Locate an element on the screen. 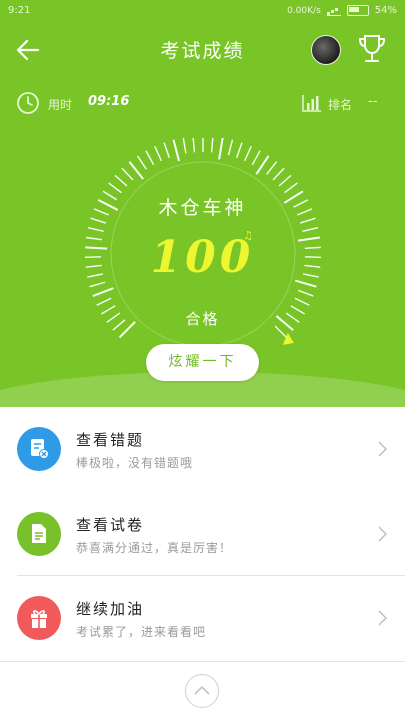 This screenshot has width=405, height=720. avatar is located at coordinates (326, 50).